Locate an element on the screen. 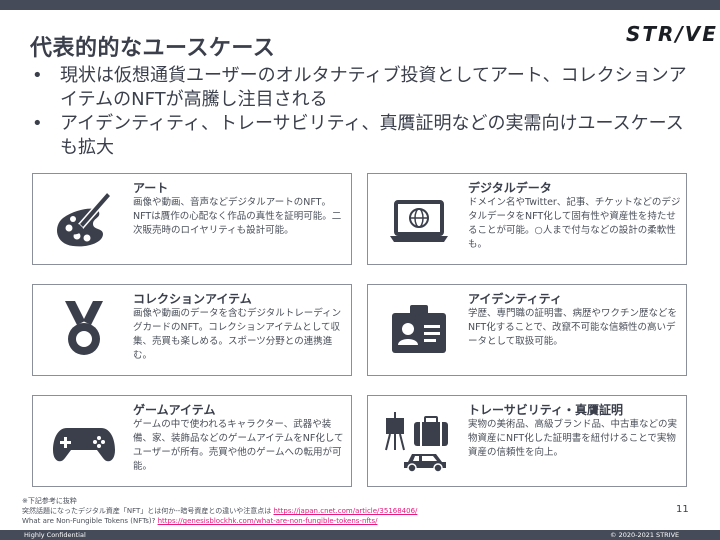  card-heading: トレーサビリティ・真贋証明 is located at coordinates (546, 410).